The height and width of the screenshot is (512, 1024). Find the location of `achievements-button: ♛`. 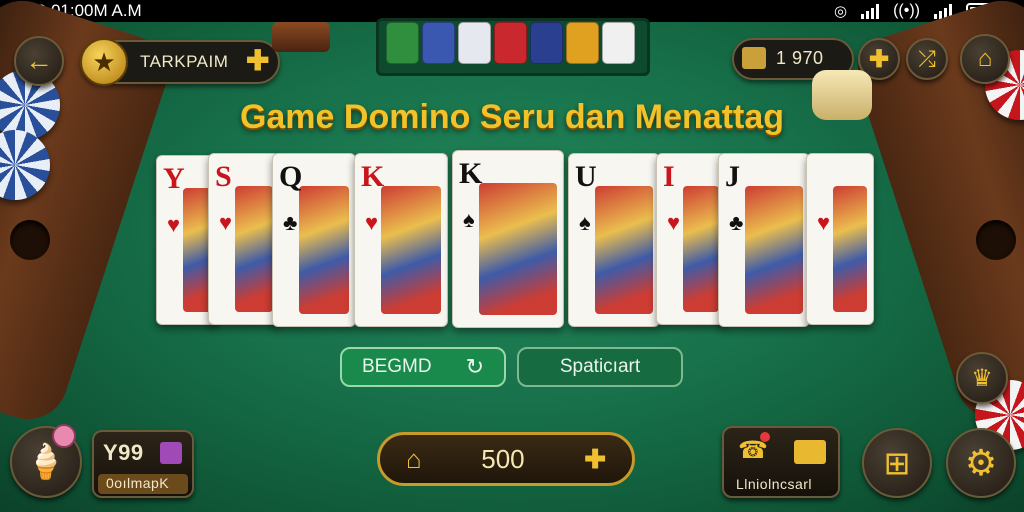

achievements-button: ♛ is located at coordinates (982, 378).